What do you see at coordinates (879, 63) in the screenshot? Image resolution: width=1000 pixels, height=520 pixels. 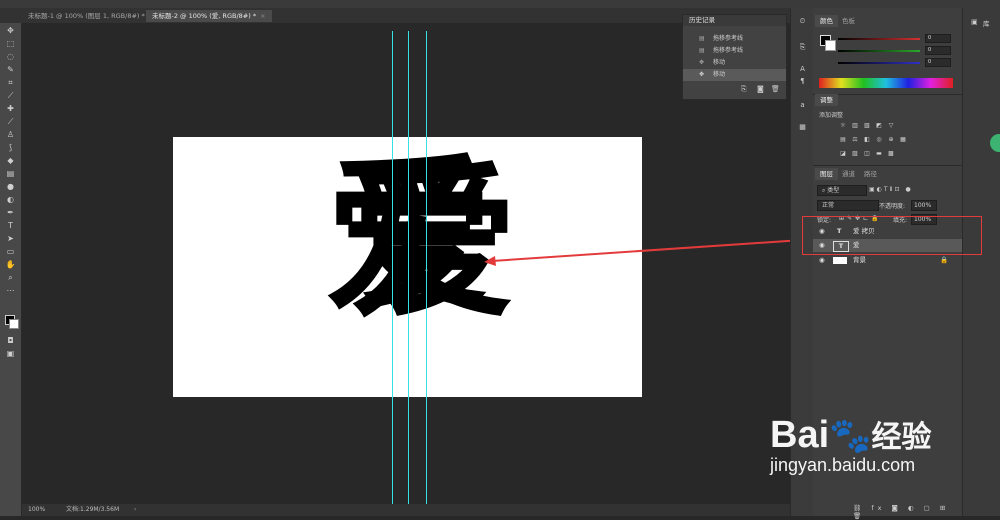 I see `blue-slider` at bounding box center [879, 63].